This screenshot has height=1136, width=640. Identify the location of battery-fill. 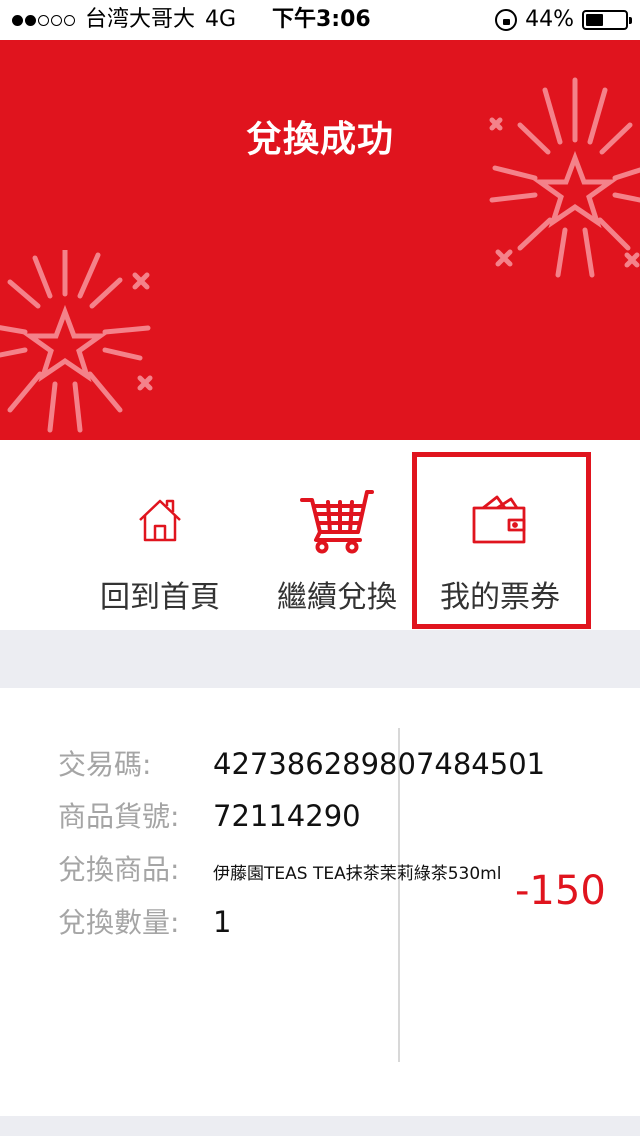
(594, 20).